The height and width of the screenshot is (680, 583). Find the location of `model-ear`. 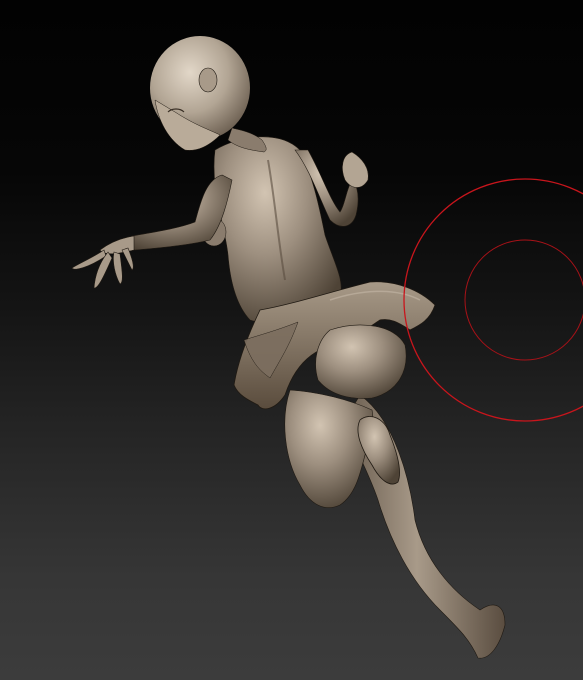

model-ear is located at coordinates (208, 80).